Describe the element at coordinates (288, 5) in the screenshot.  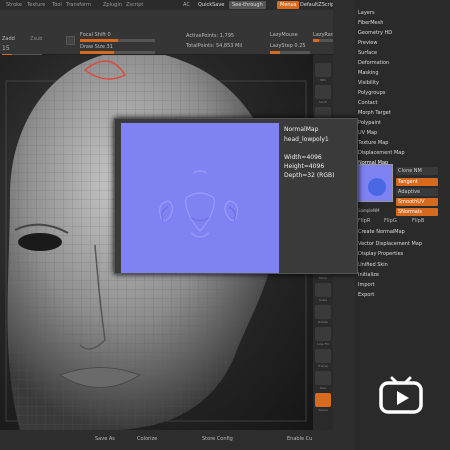
I see `menus-button: Menus` at that location.